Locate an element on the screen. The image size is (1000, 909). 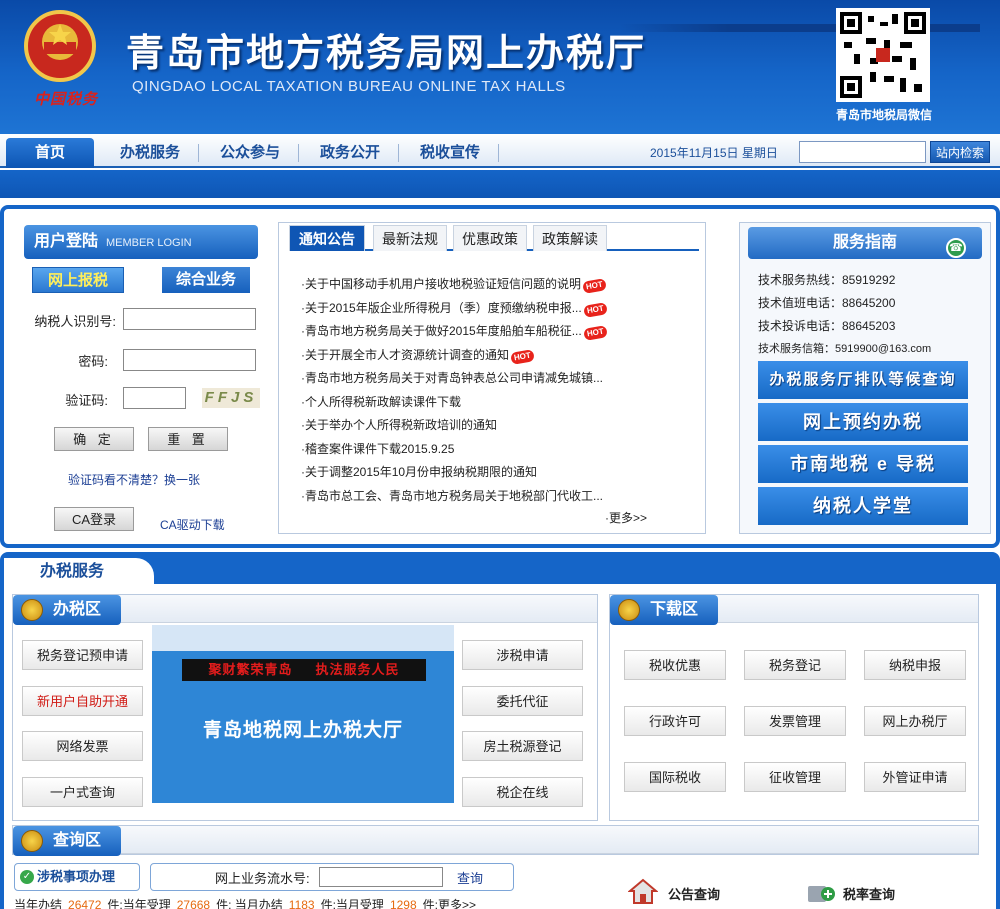
notice-item: ·青岛市地方税务局关于做好2015年度船舶车船税征... HOT is located at coordinates (496, 332).